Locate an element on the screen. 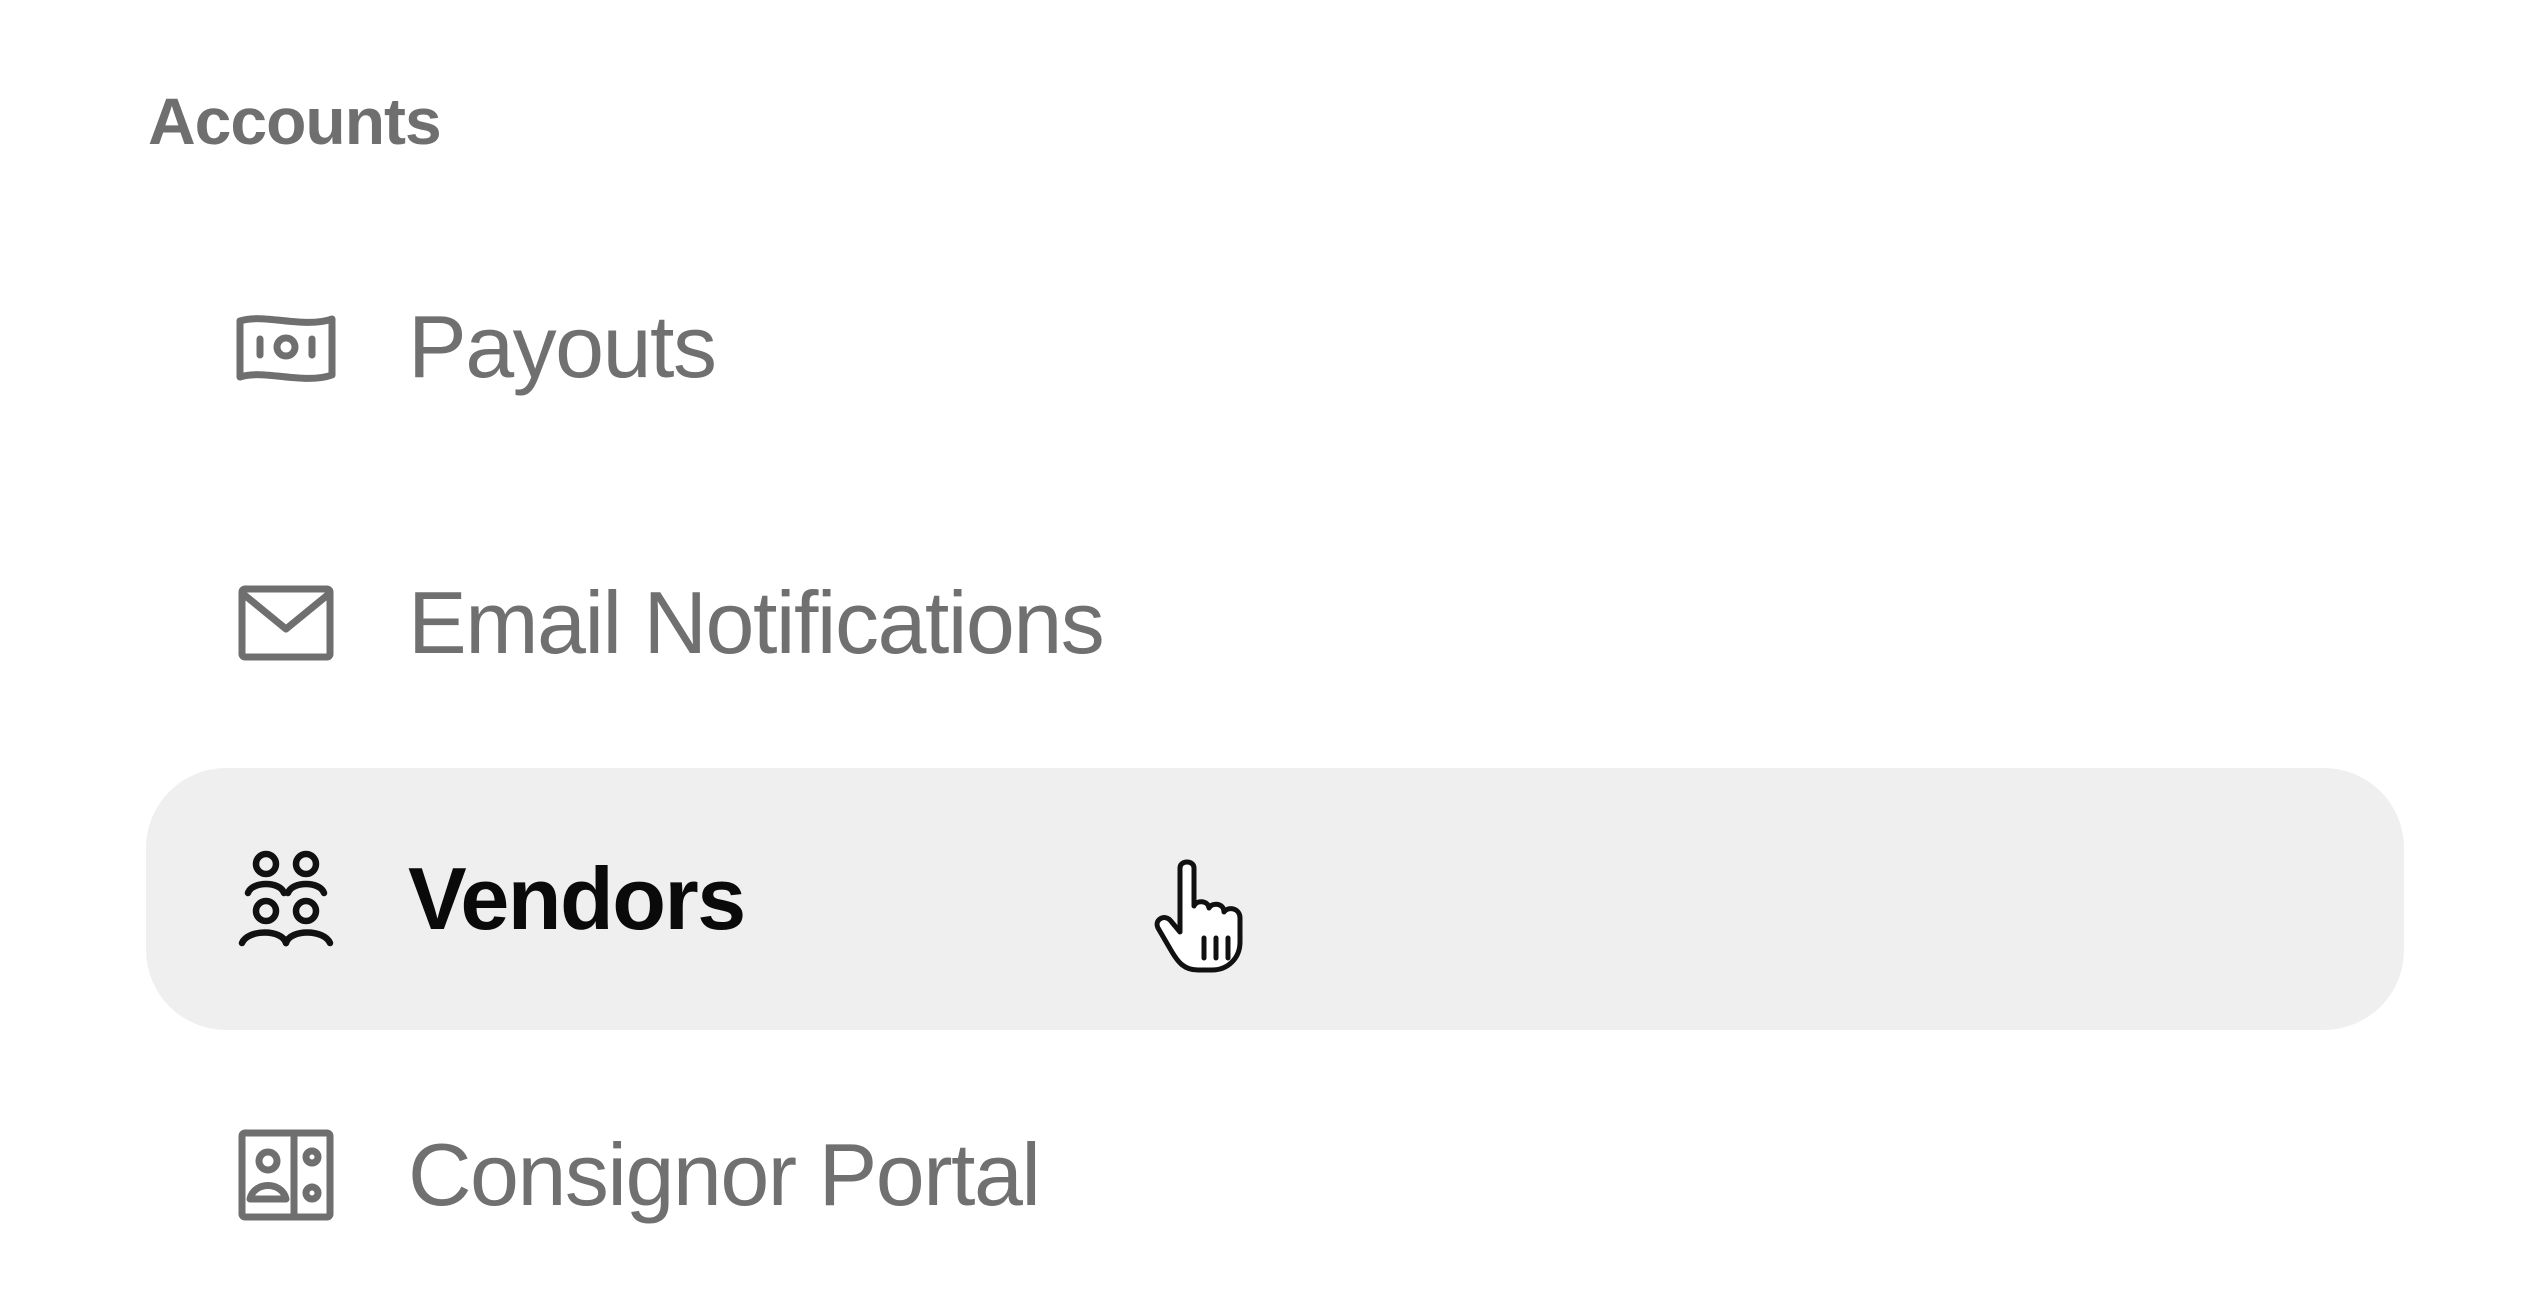  section-title-accounts: Accounts is located at coordinates (295, 121).